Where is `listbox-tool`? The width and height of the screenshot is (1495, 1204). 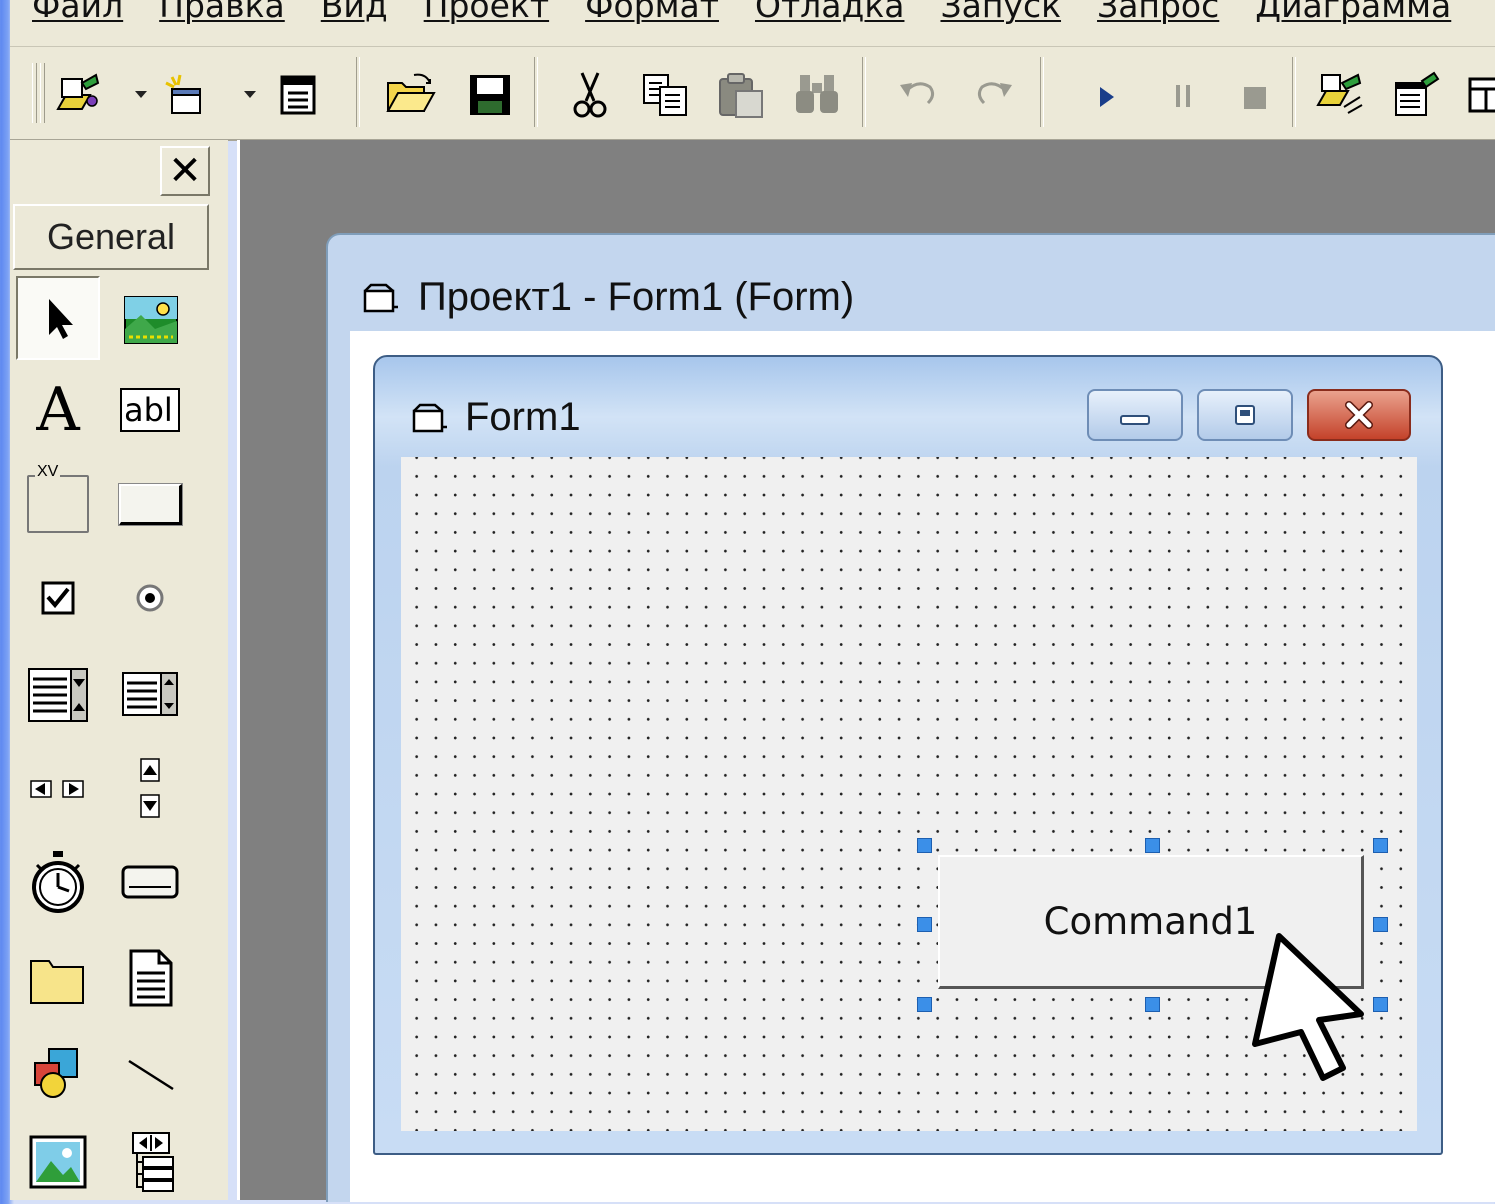 listbox-tool is located at coordinates (150, 694).